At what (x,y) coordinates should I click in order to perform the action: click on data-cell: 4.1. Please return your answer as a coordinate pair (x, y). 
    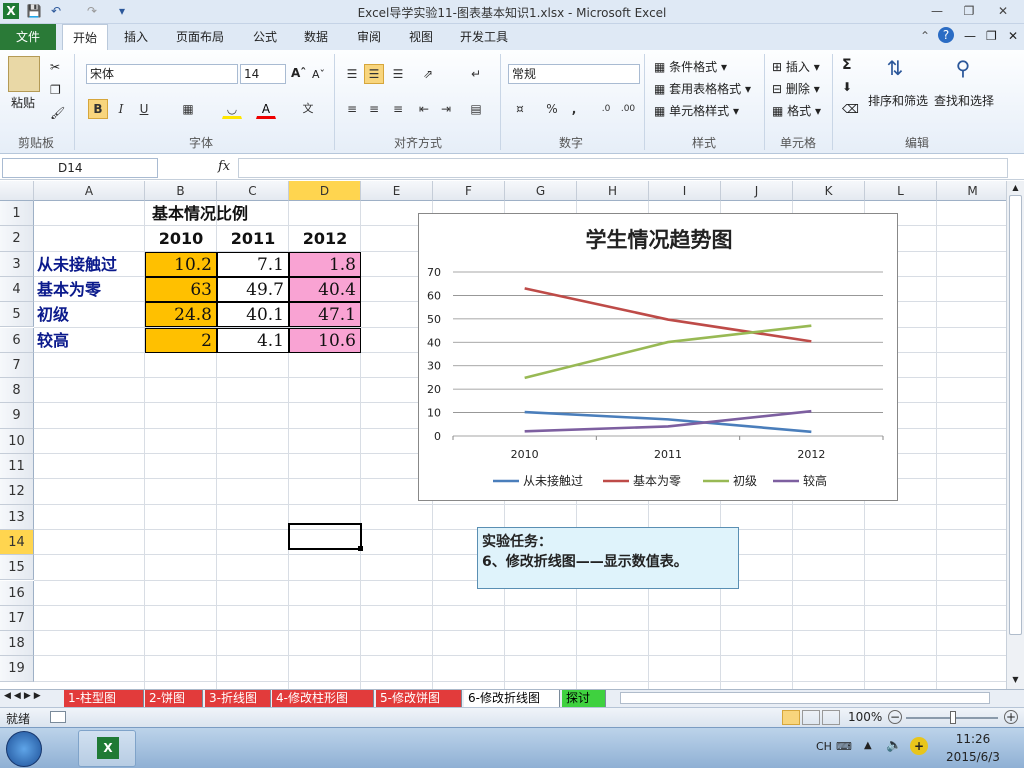
    Looking at the image, I should click on (253, 340).